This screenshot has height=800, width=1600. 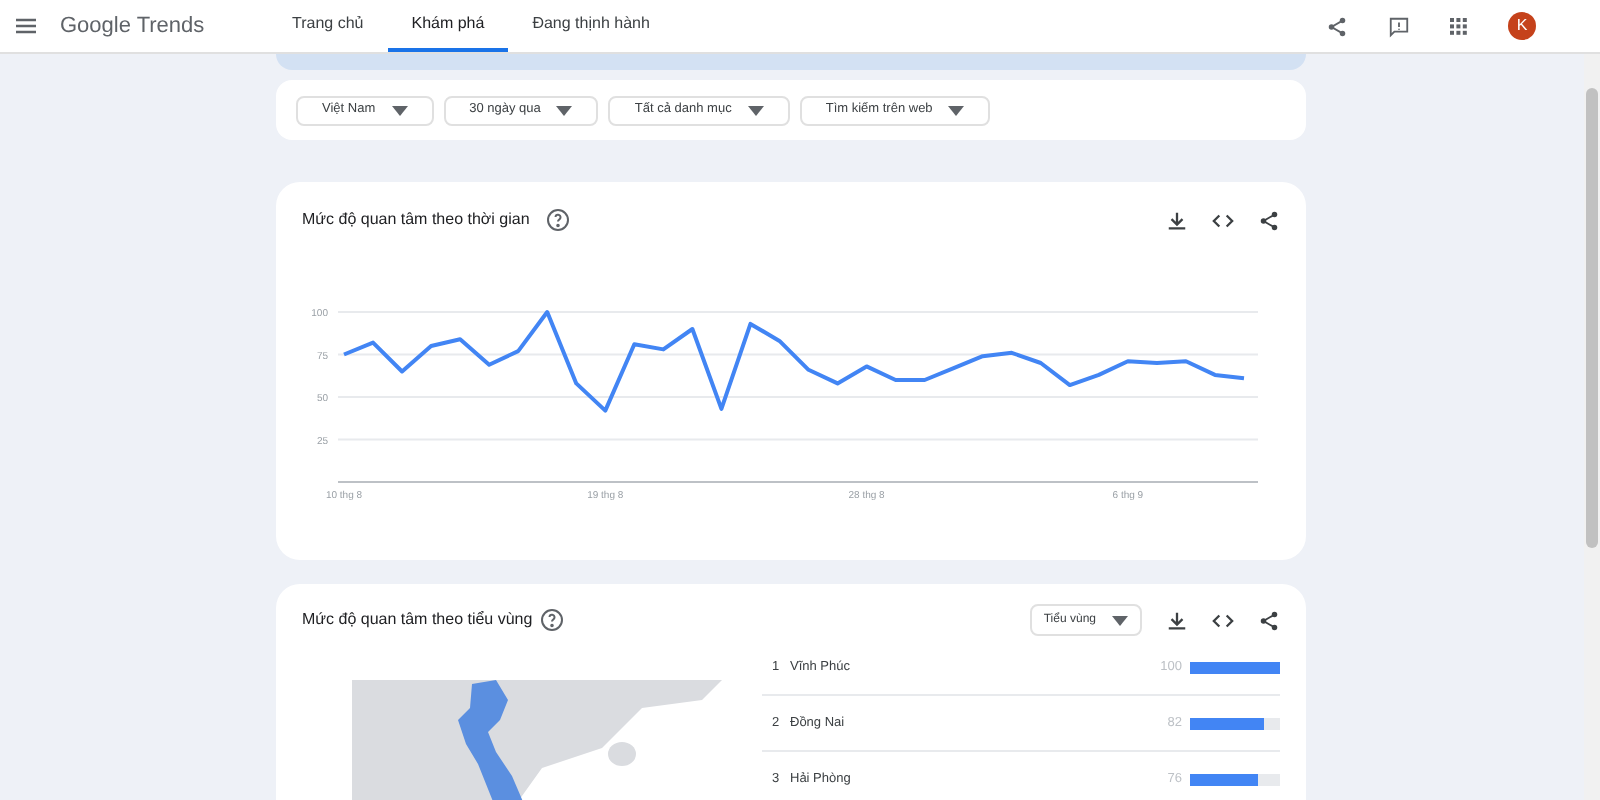 I want to click on feedback-icon, so click(x=1399, y=26).